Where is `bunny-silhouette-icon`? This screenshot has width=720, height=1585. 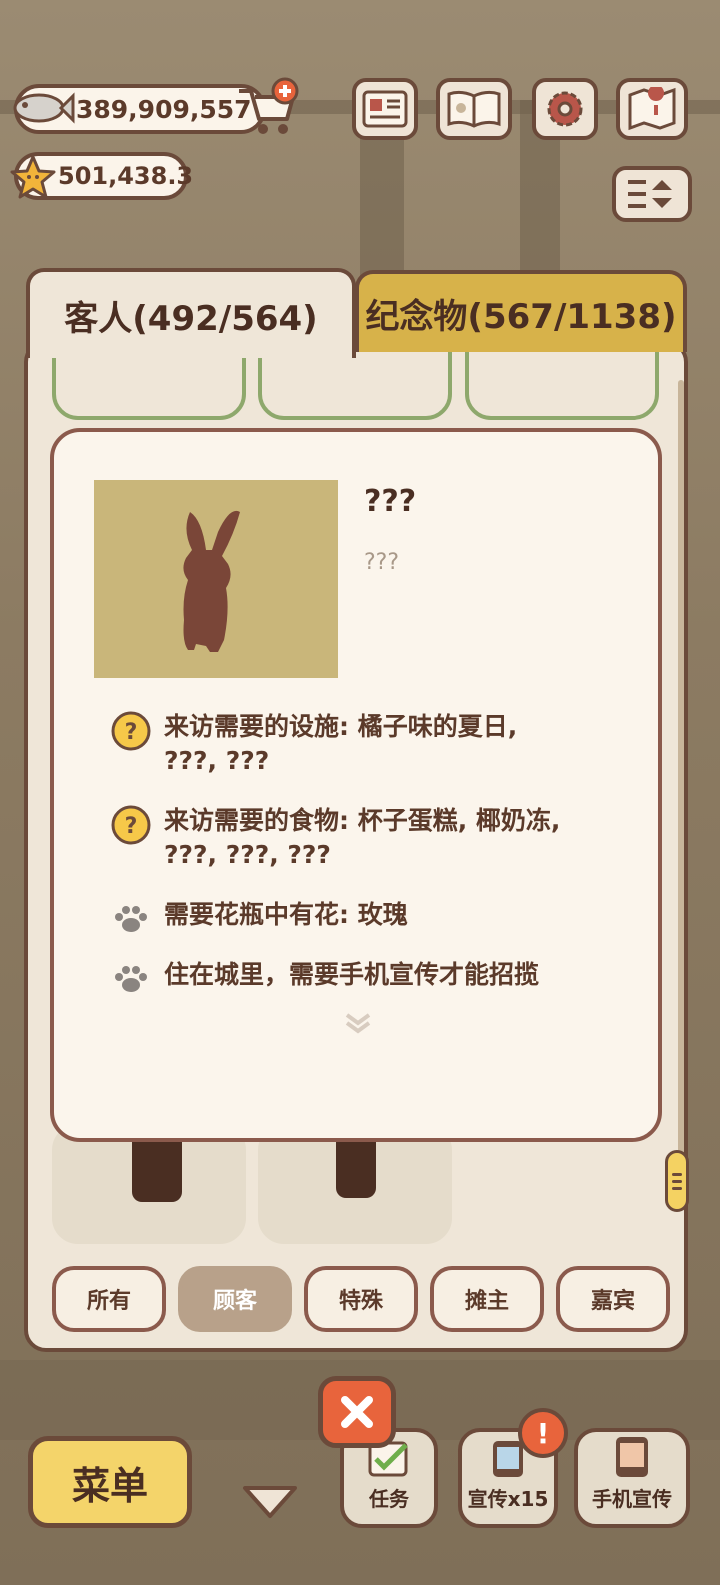 bunny-silhouette-icon is located at coordinates (211, 581).